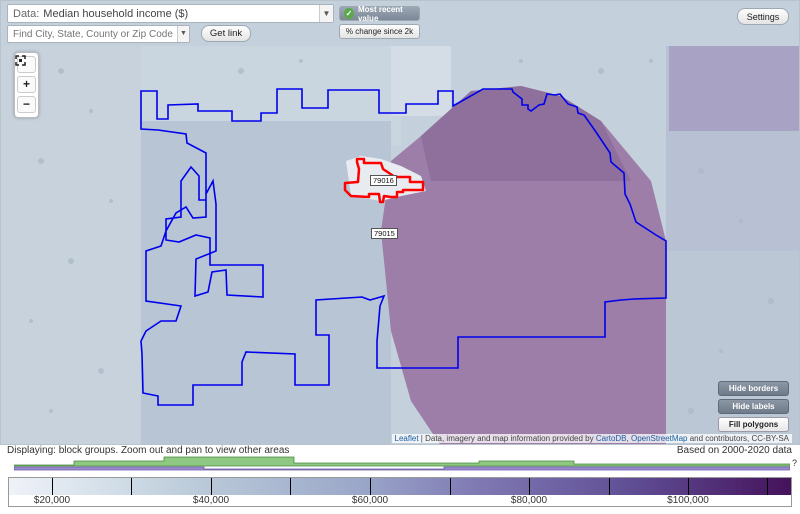 The image size is (800, 514). Describe the element at coordinates (384, 233) in the screenshot. I see `zip-label-79015: 79015` at that location.